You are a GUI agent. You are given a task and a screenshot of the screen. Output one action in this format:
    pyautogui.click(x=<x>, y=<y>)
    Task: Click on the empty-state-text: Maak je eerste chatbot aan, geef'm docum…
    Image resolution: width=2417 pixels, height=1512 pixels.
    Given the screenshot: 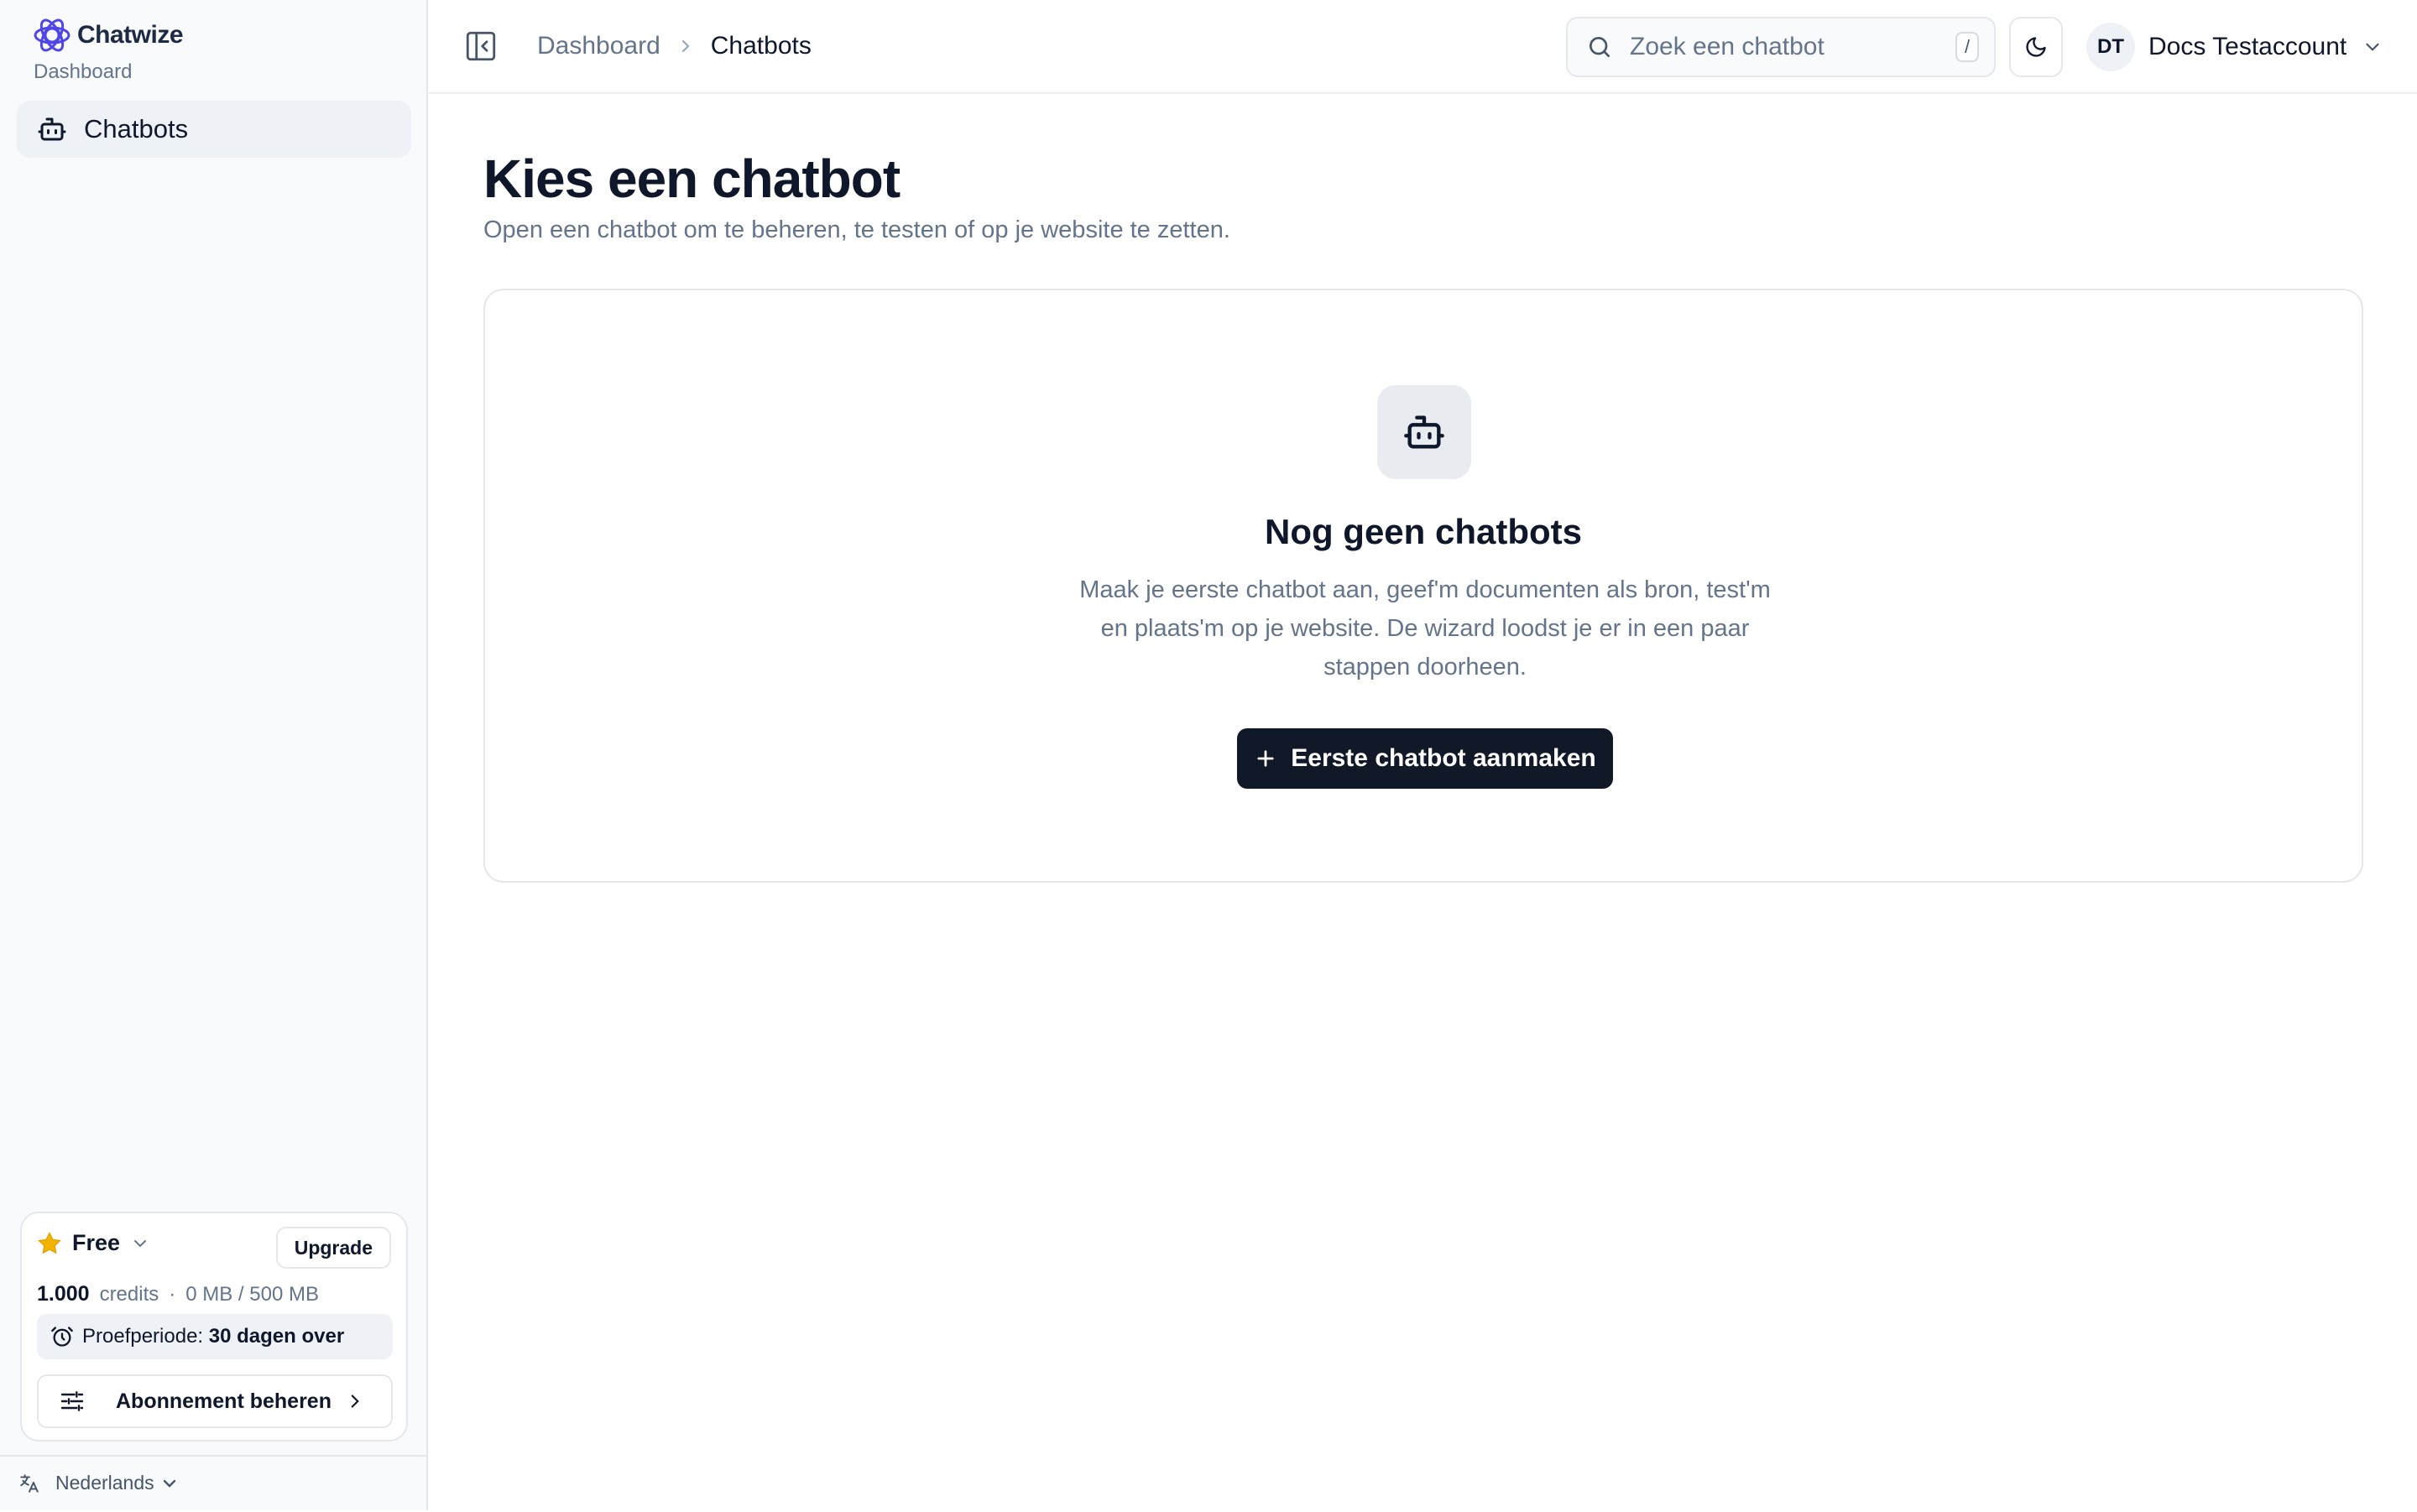 What is the action you would take?
    pyautogui.click(x=1425, y=628)
    